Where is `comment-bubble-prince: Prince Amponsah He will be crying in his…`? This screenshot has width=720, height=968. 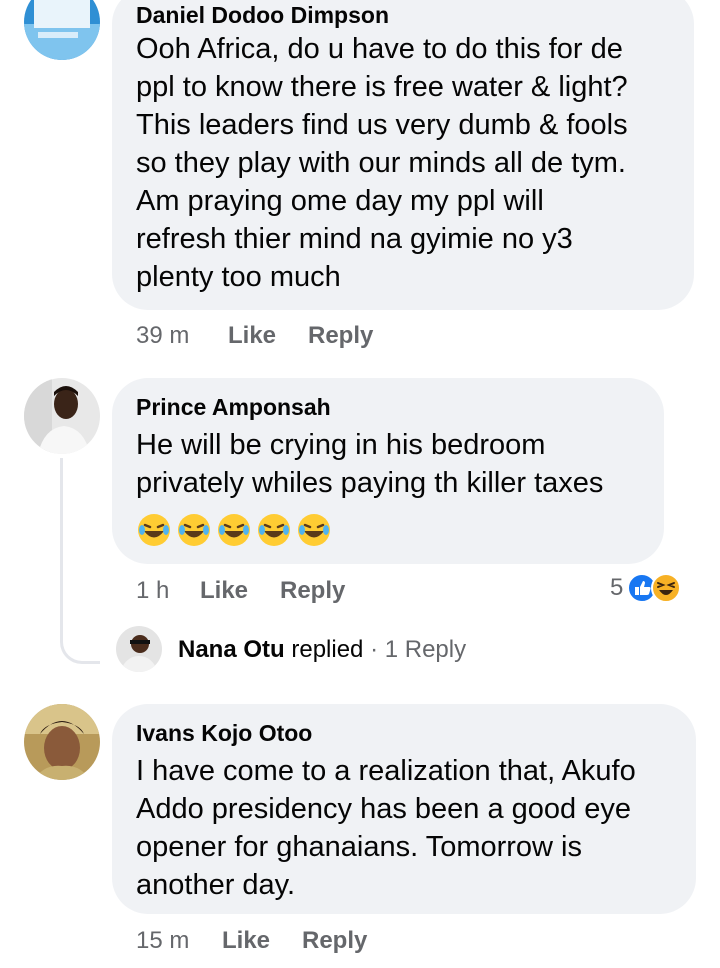
comment-bubble-prince: Prince Amponsah He will be crying in his… is located at coordinates (388, 471).